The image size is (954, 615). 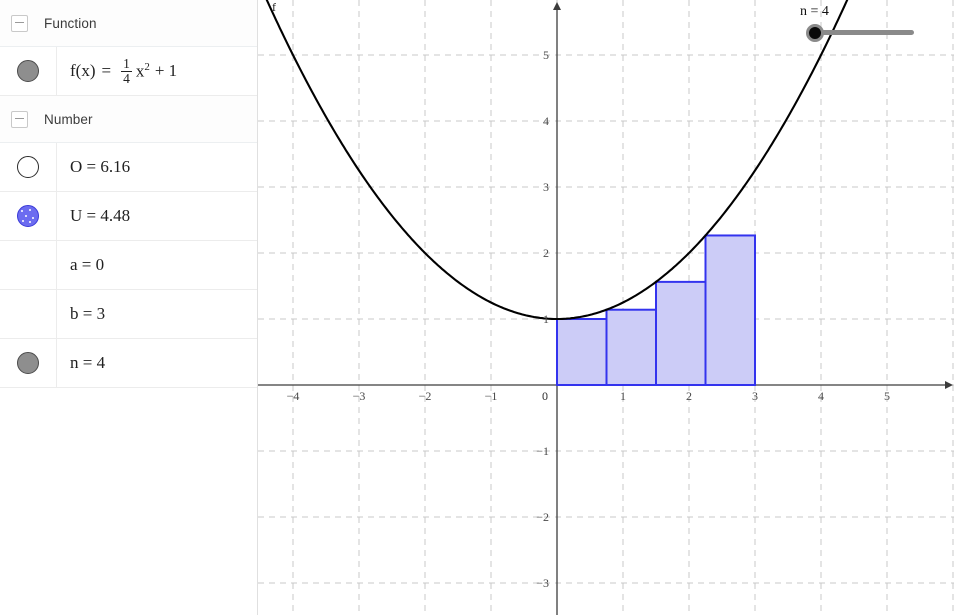 I want to click on fx-lhs: f(x), so click(x=83, y=70).